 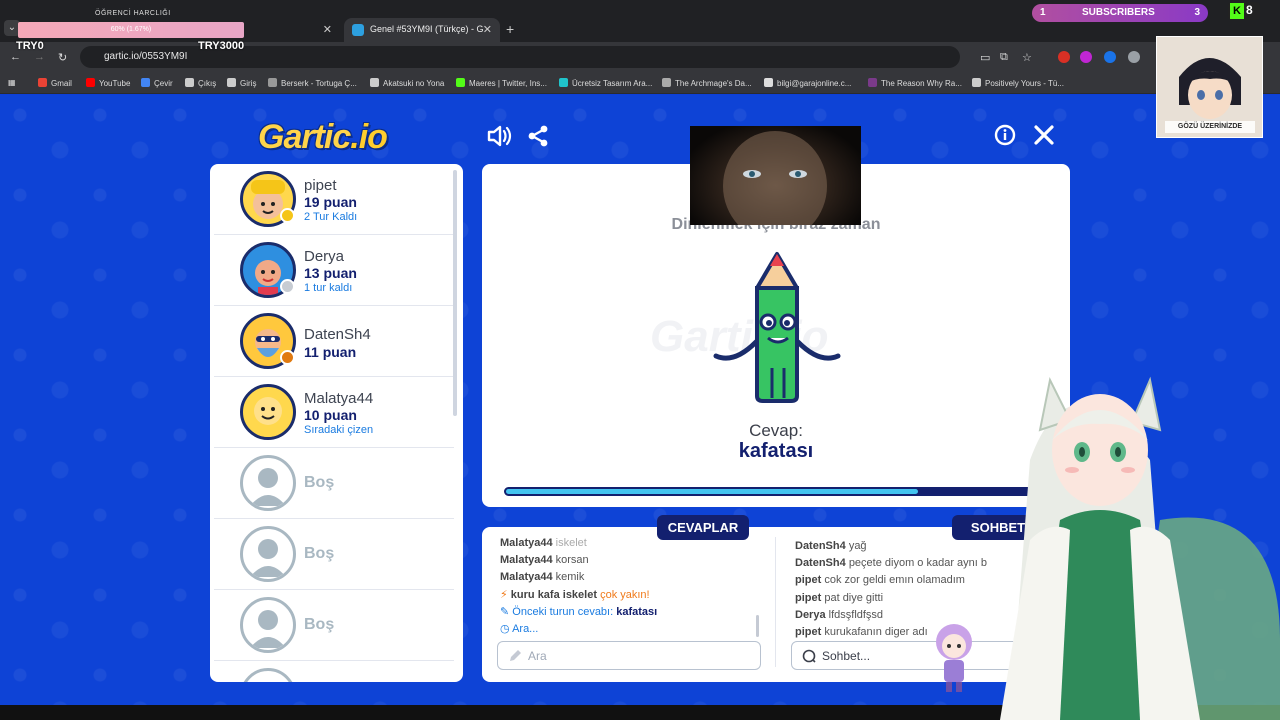 I want to click on player-score: 11 puan, so click(x=330, y=352).